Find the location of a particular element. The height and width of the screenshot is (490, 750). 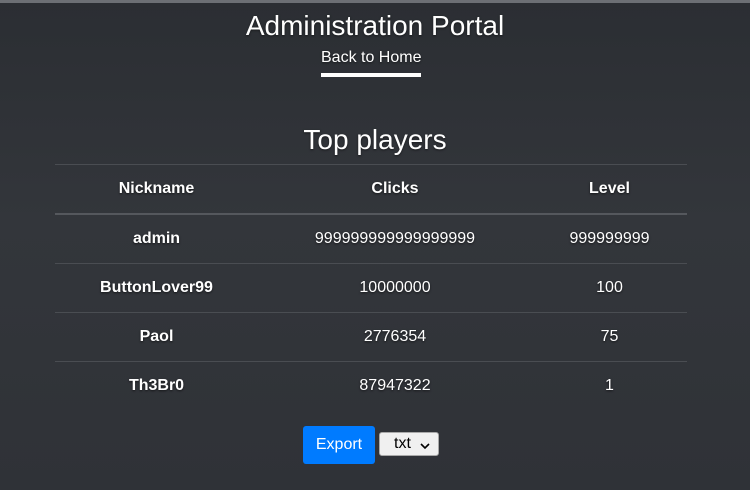

table-row: Th3Br0 87947322 1 is located at coordinates (371, 385).